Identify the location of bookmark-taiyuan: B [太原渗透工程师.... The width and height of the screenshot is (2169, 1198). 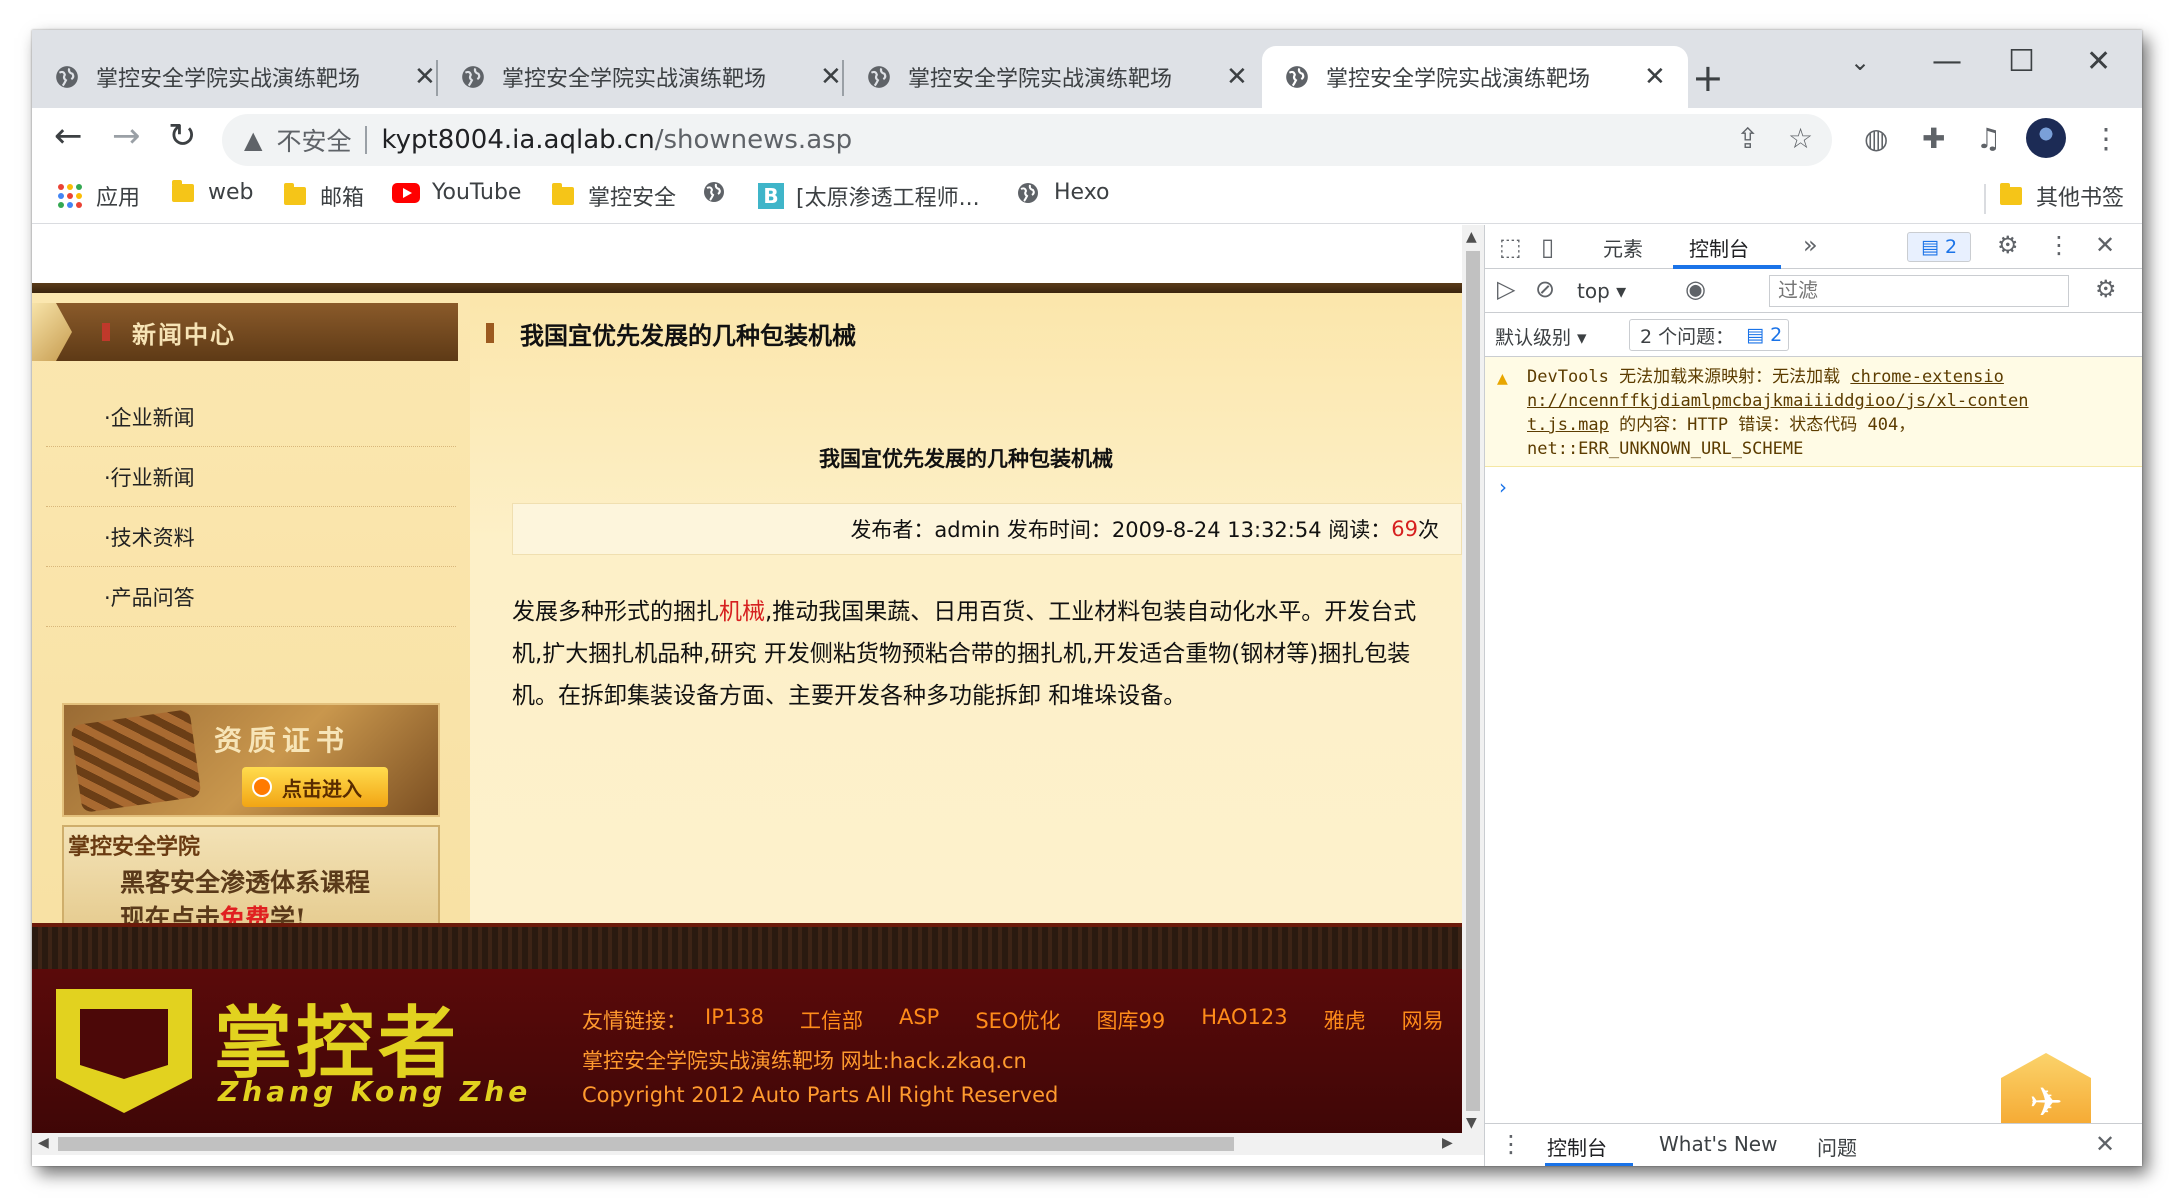
(869, 196).